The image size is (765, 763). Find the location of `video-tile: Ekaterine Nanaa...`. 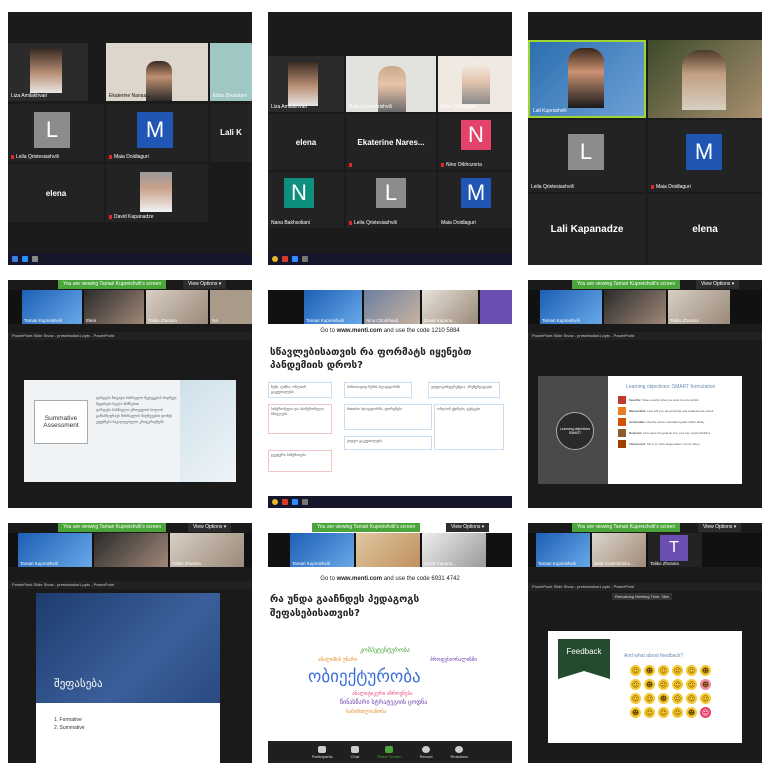

video-tile: Ekaterine Nanaa... is located at coordinates (157, 72).